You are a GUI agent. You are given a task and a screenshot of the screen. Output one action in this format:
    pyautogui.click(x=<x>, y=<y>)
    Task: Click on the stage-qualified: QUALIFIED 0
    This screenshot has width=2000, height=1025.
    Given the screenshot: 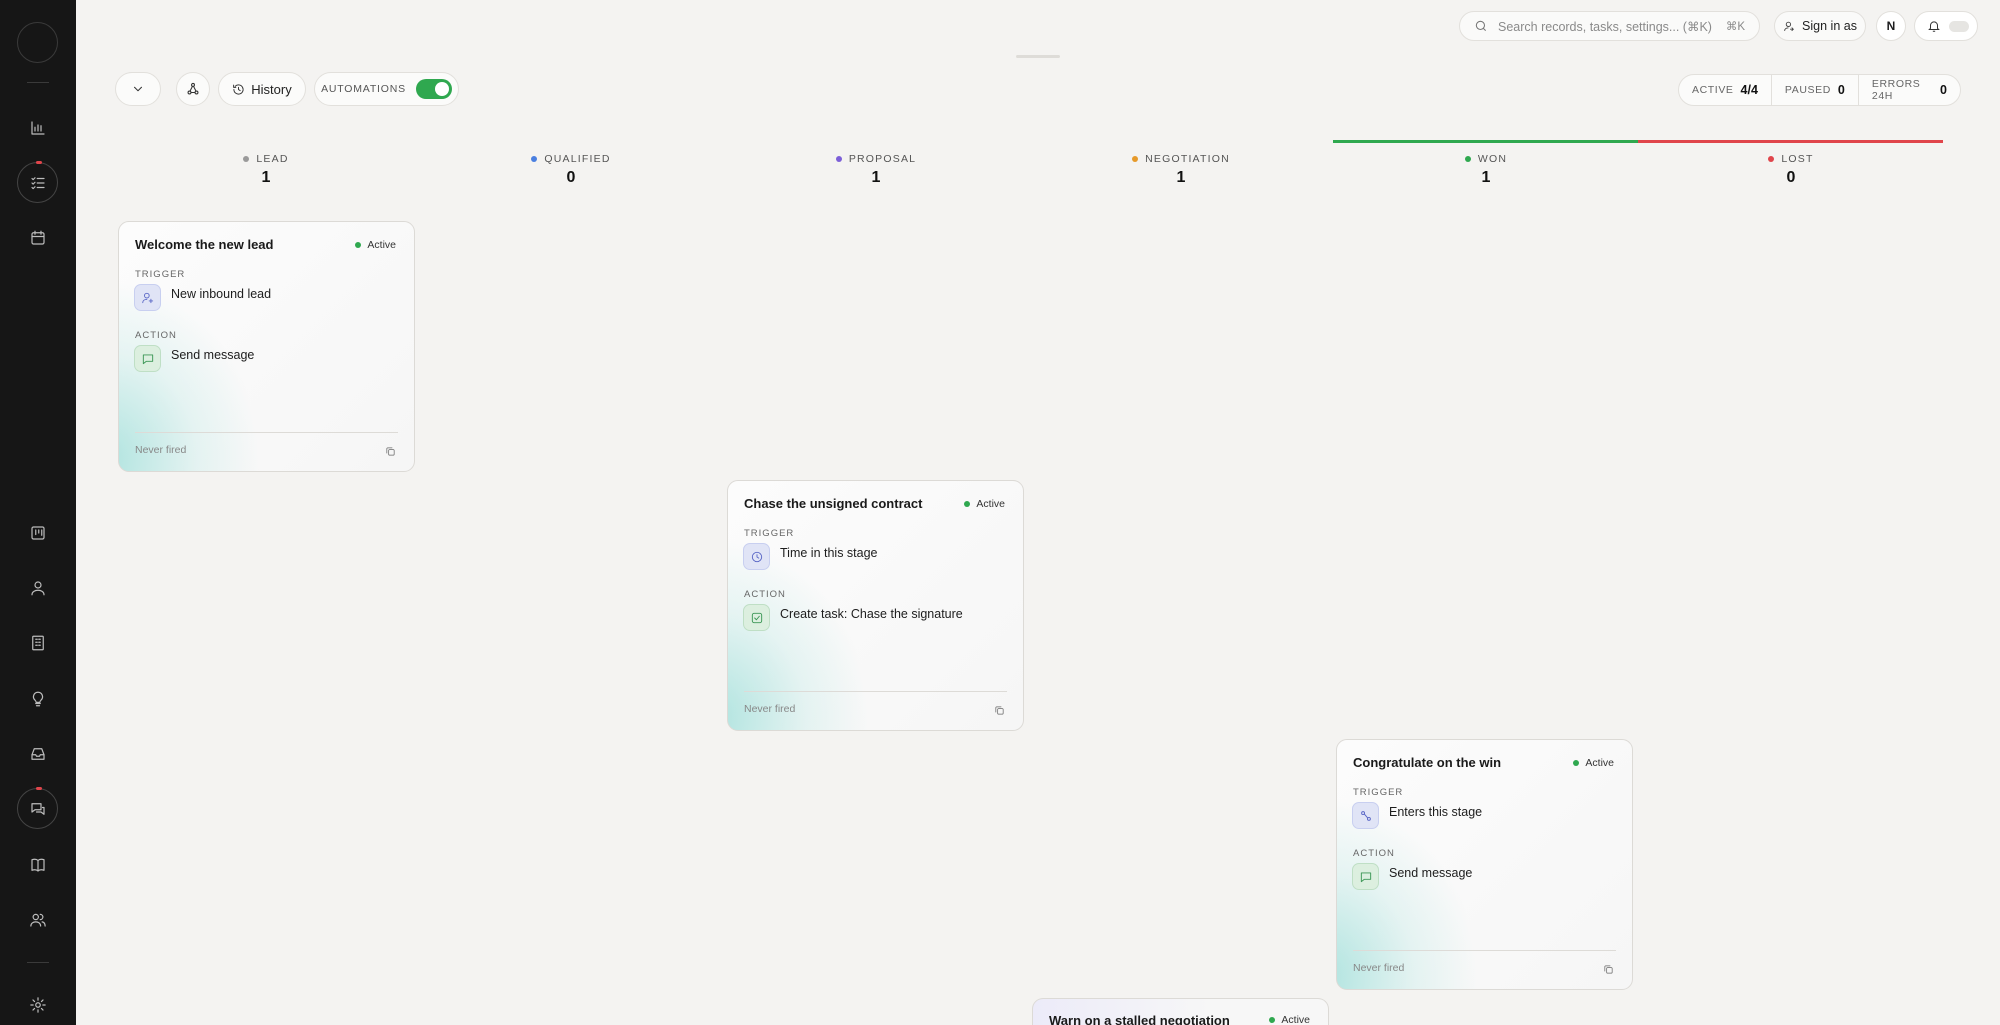 What is the action you would take?
    pyautogui.click(x=571, y=170)
    